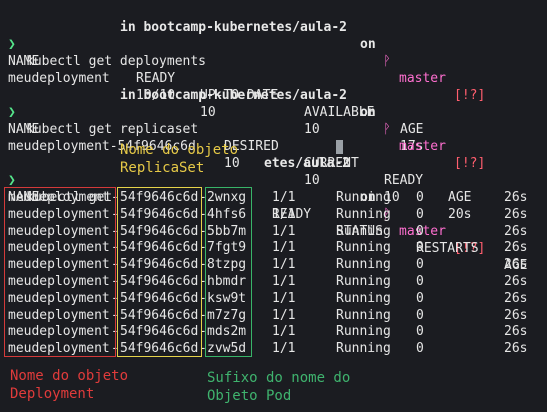 The height and width of the screenshot is (412, 547). I want to click on pod-annotation-line1: Sufixo do nome do, so click(279, 378).